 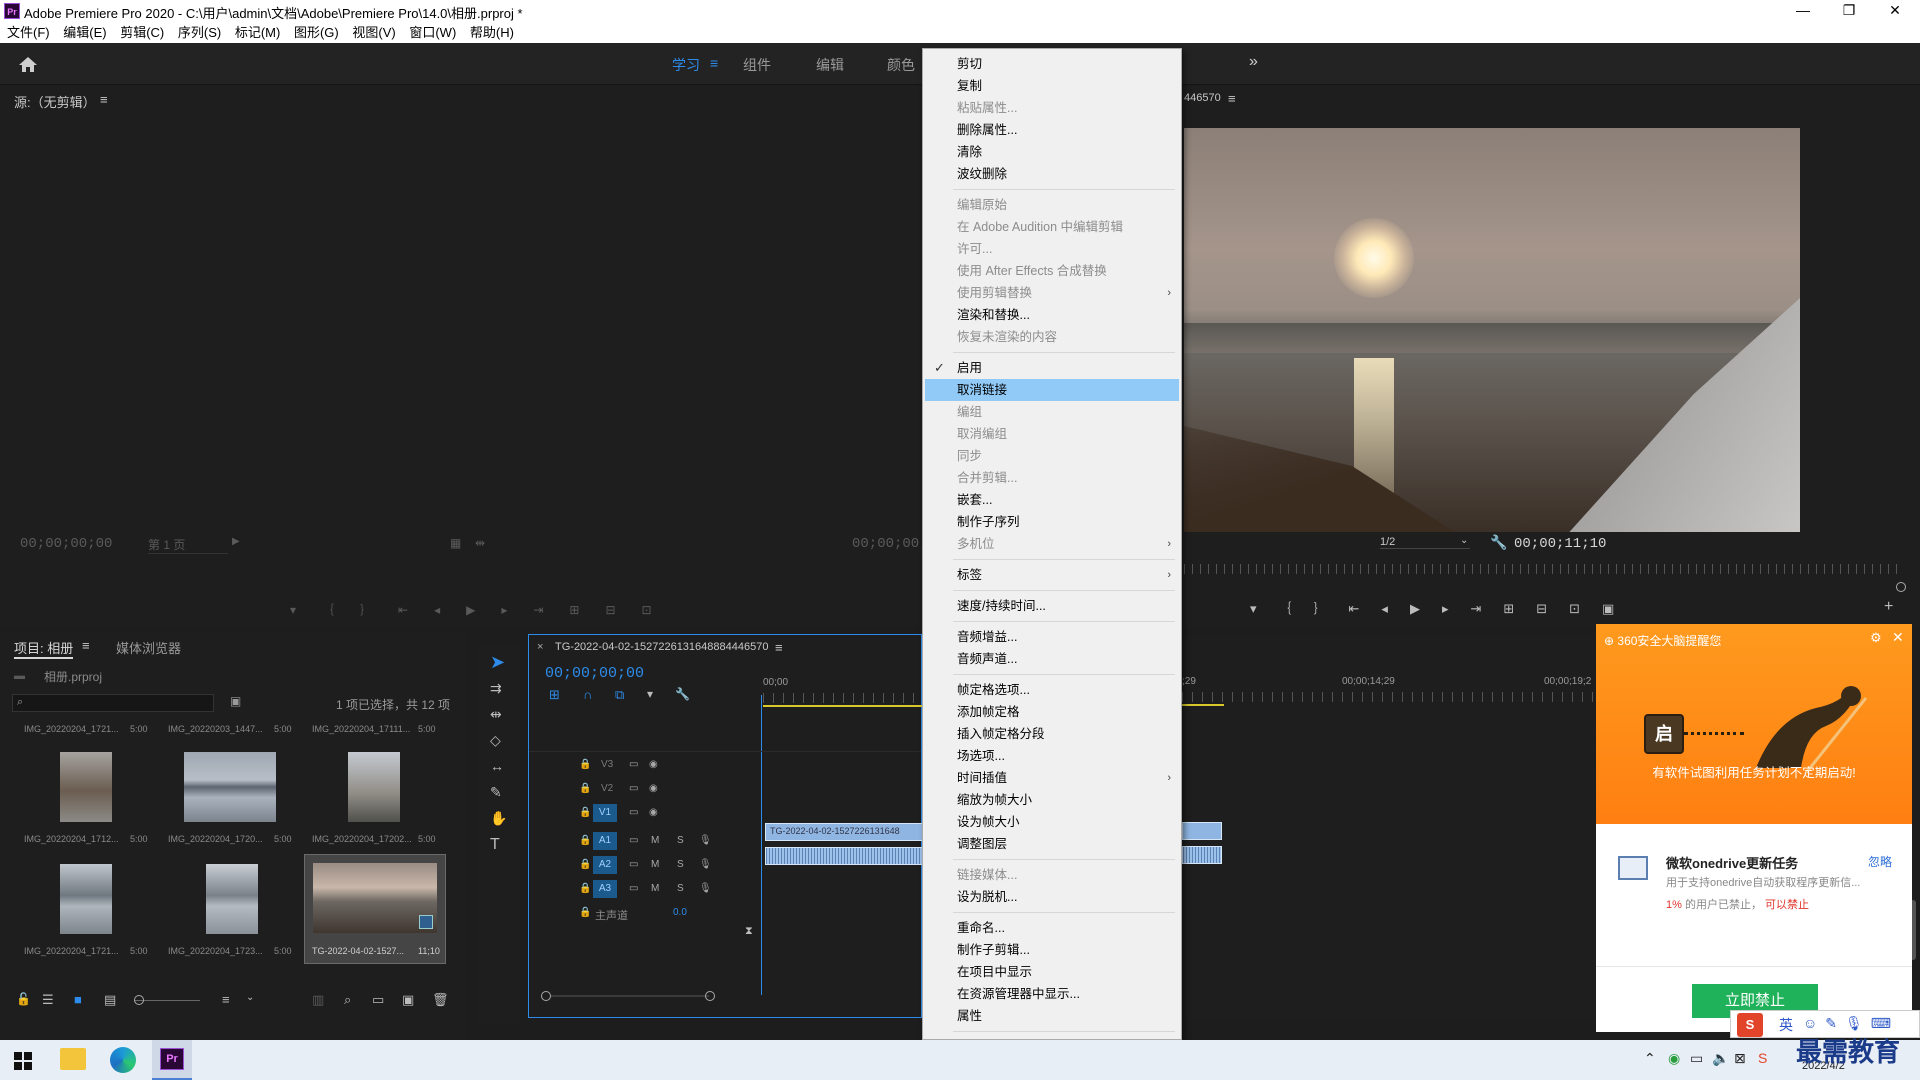 What do you see at coordinates (843, 706) in the screenshot?
I see `work-area-bar` at bounding box center [843, 706].